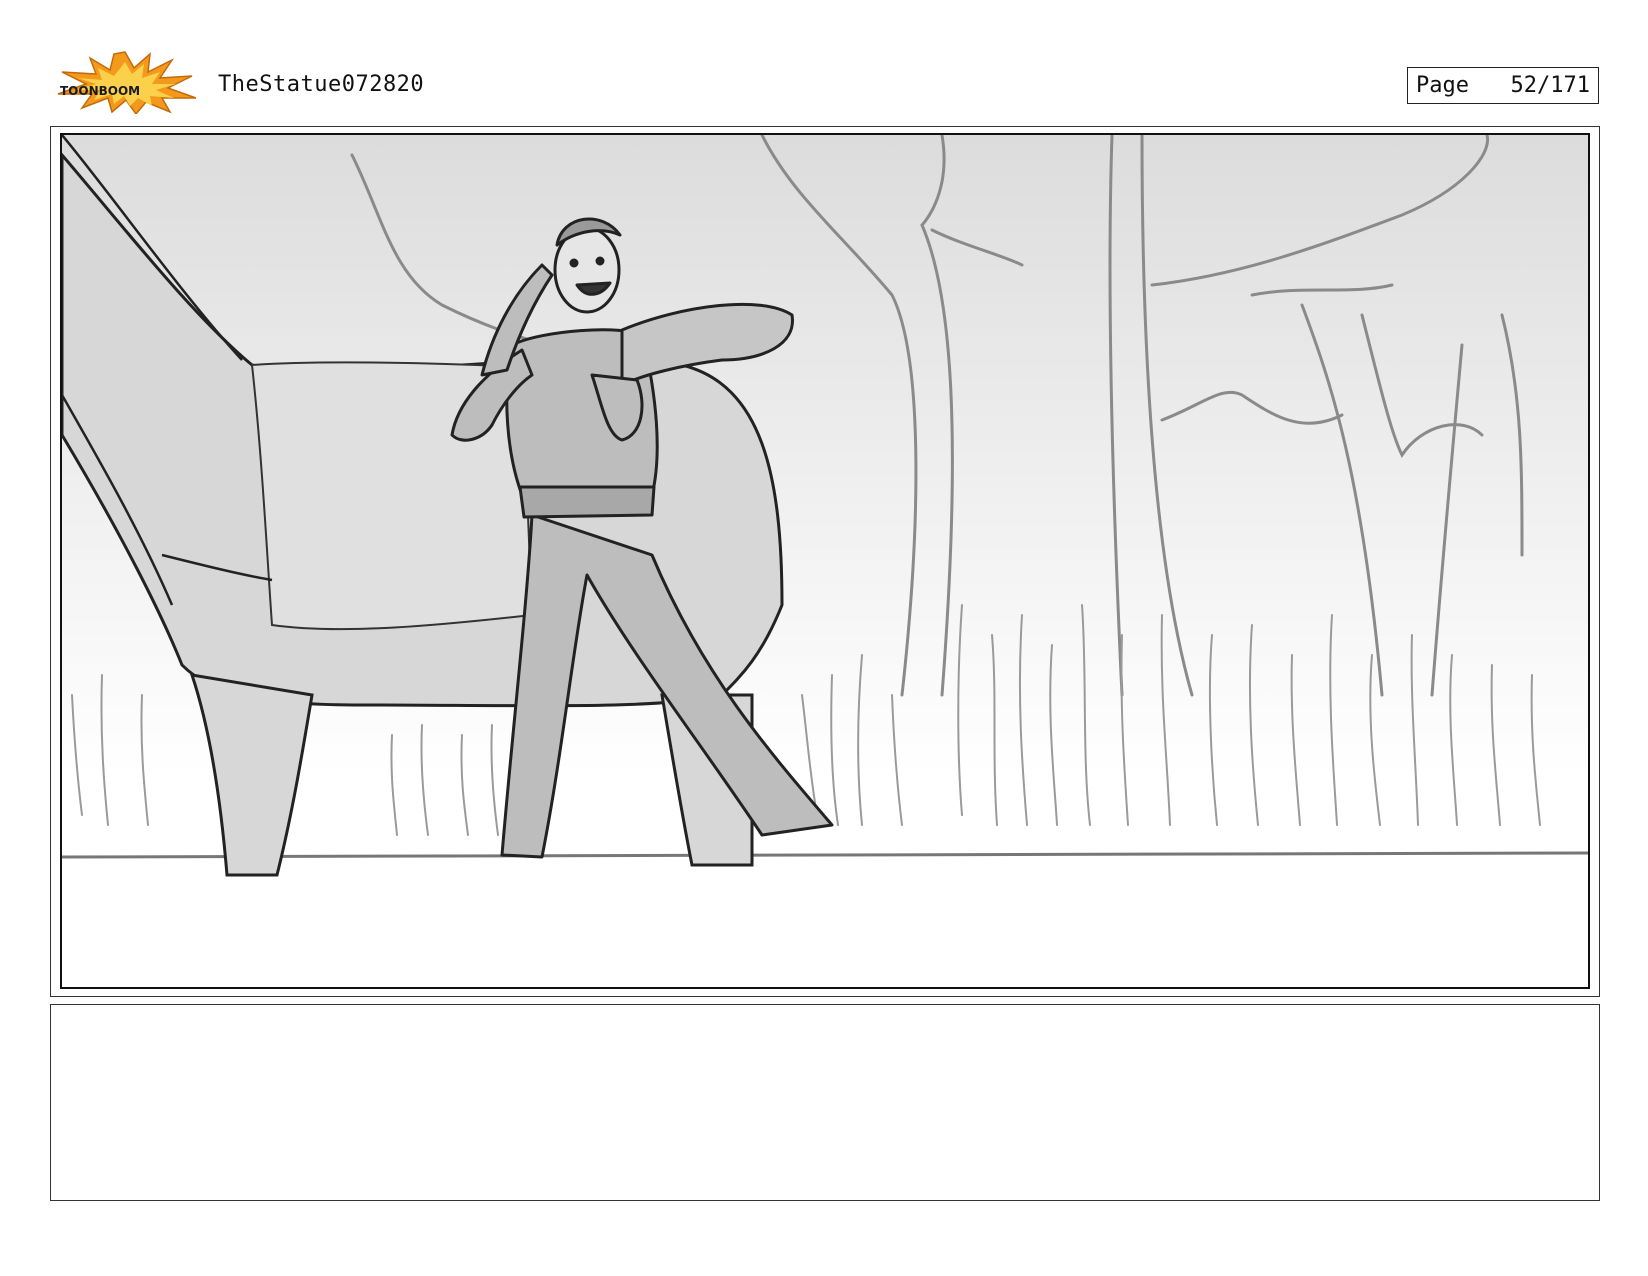 The height and width of the screenshot is (1276, 1648). I want to click on logo-text: TOONBOOM, so click(100, 91).